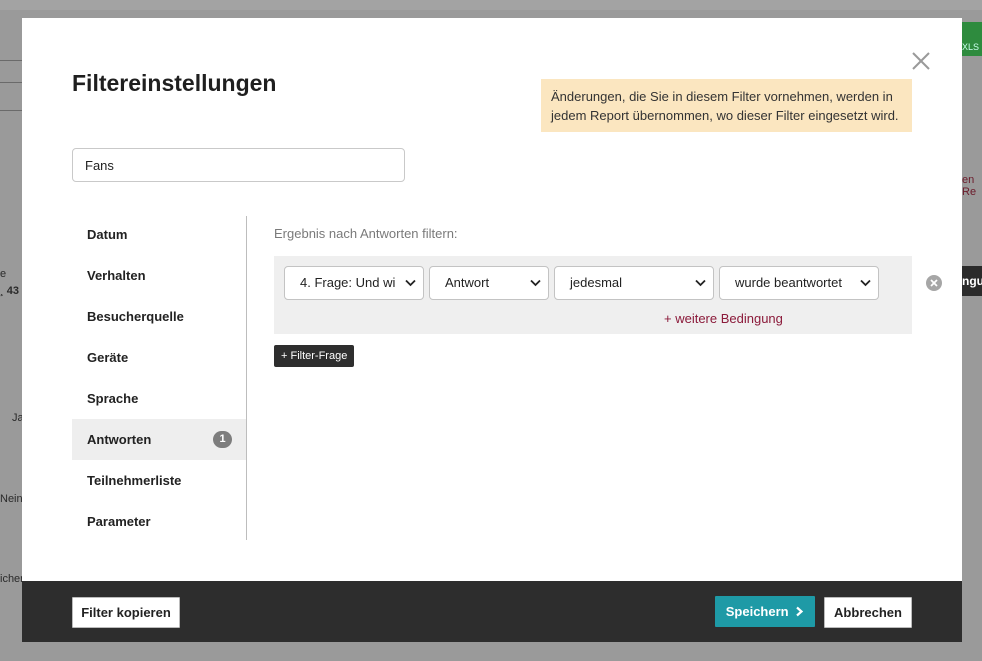  I want to click on nav-item-verhalten: Verhalten, so click(159, 275).